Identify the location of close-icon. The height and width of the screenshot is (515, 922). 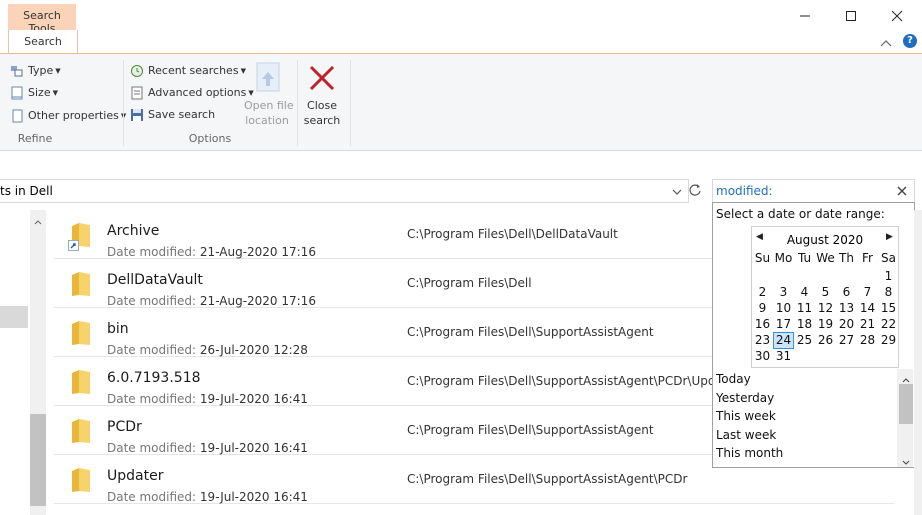
(897, 15).